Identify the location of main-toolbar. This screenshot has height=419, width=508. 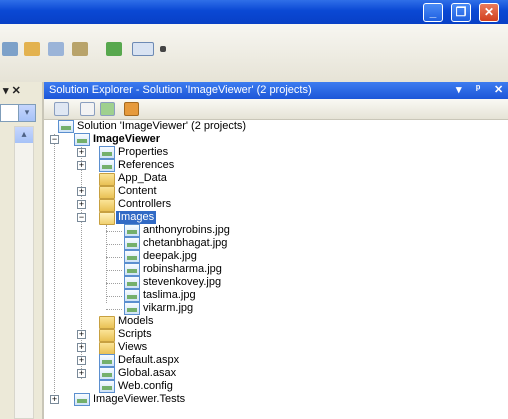
(254, 53).